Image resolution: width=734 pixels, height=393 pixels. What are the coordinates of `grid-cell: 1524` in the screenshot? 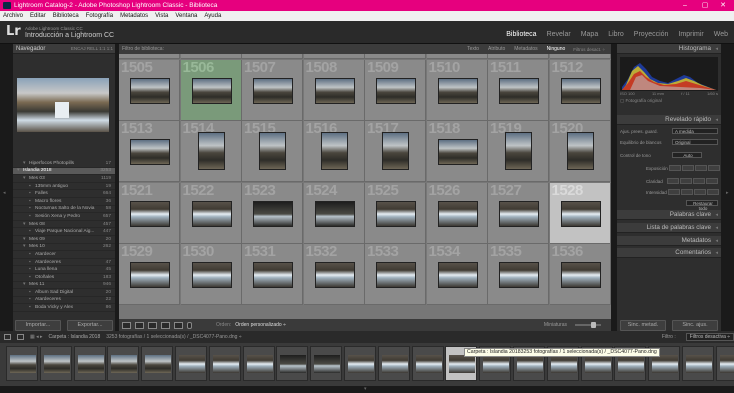 It's located at (334, 213).